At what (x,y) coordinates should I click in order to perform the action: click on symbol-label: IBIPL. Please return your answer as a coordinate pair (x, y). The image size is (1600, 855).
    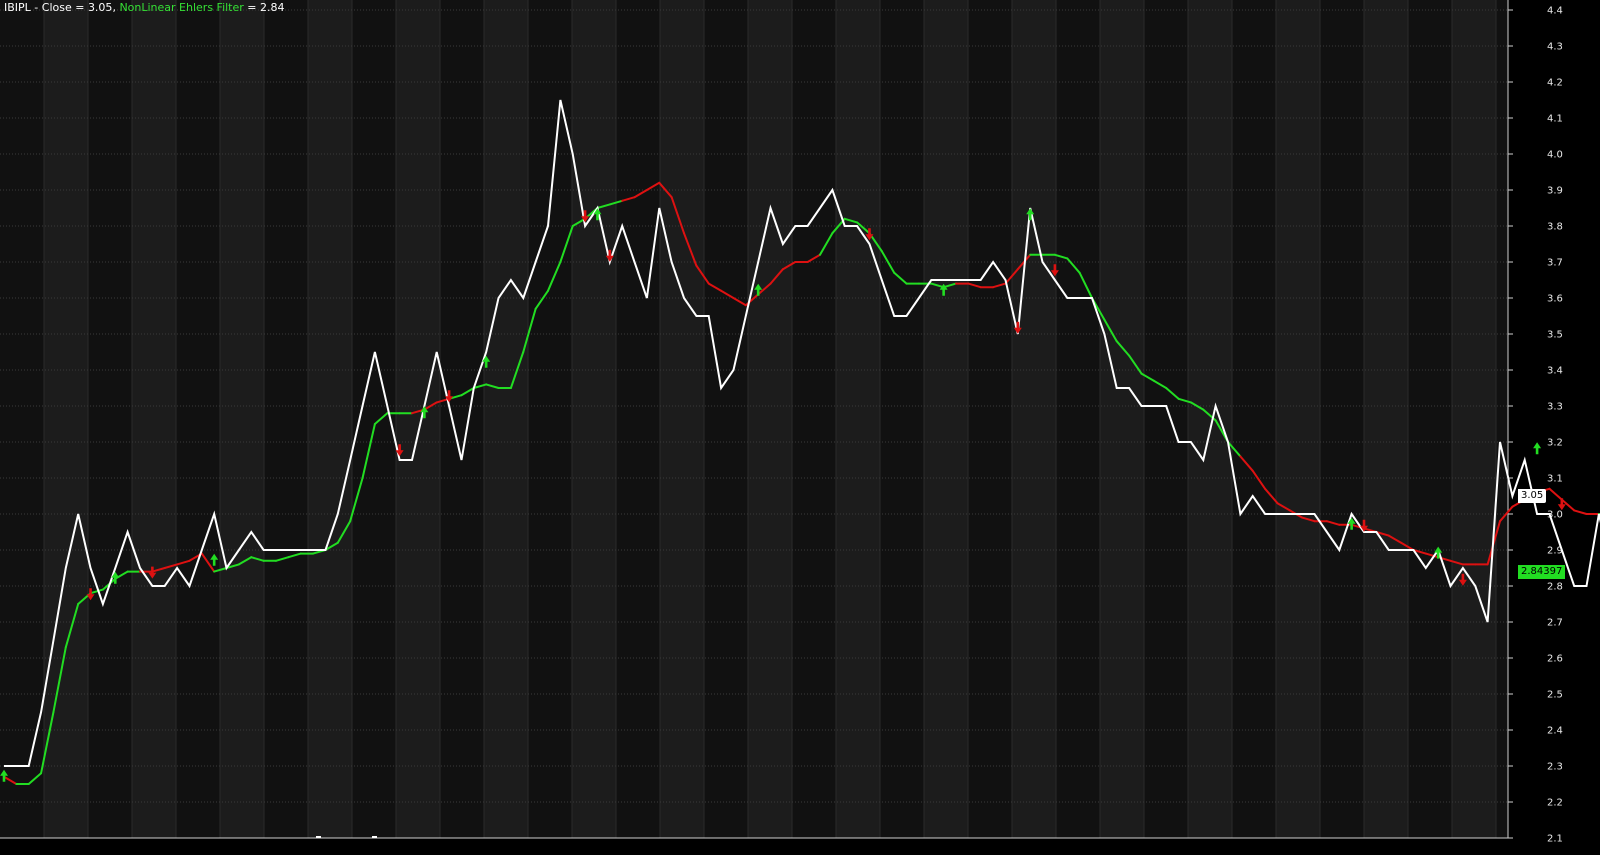
    Looking at the image, I should click on (17, 7).